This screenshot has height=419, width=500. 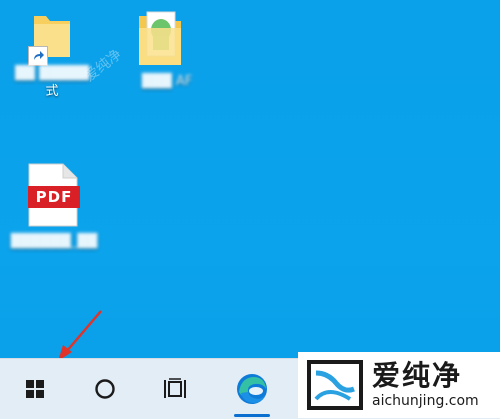 What do you see at coordinates (417, 375) in the screenshot?
I see `watermark-chinese-text: 爱纯净` at bounding box center [417, 375].